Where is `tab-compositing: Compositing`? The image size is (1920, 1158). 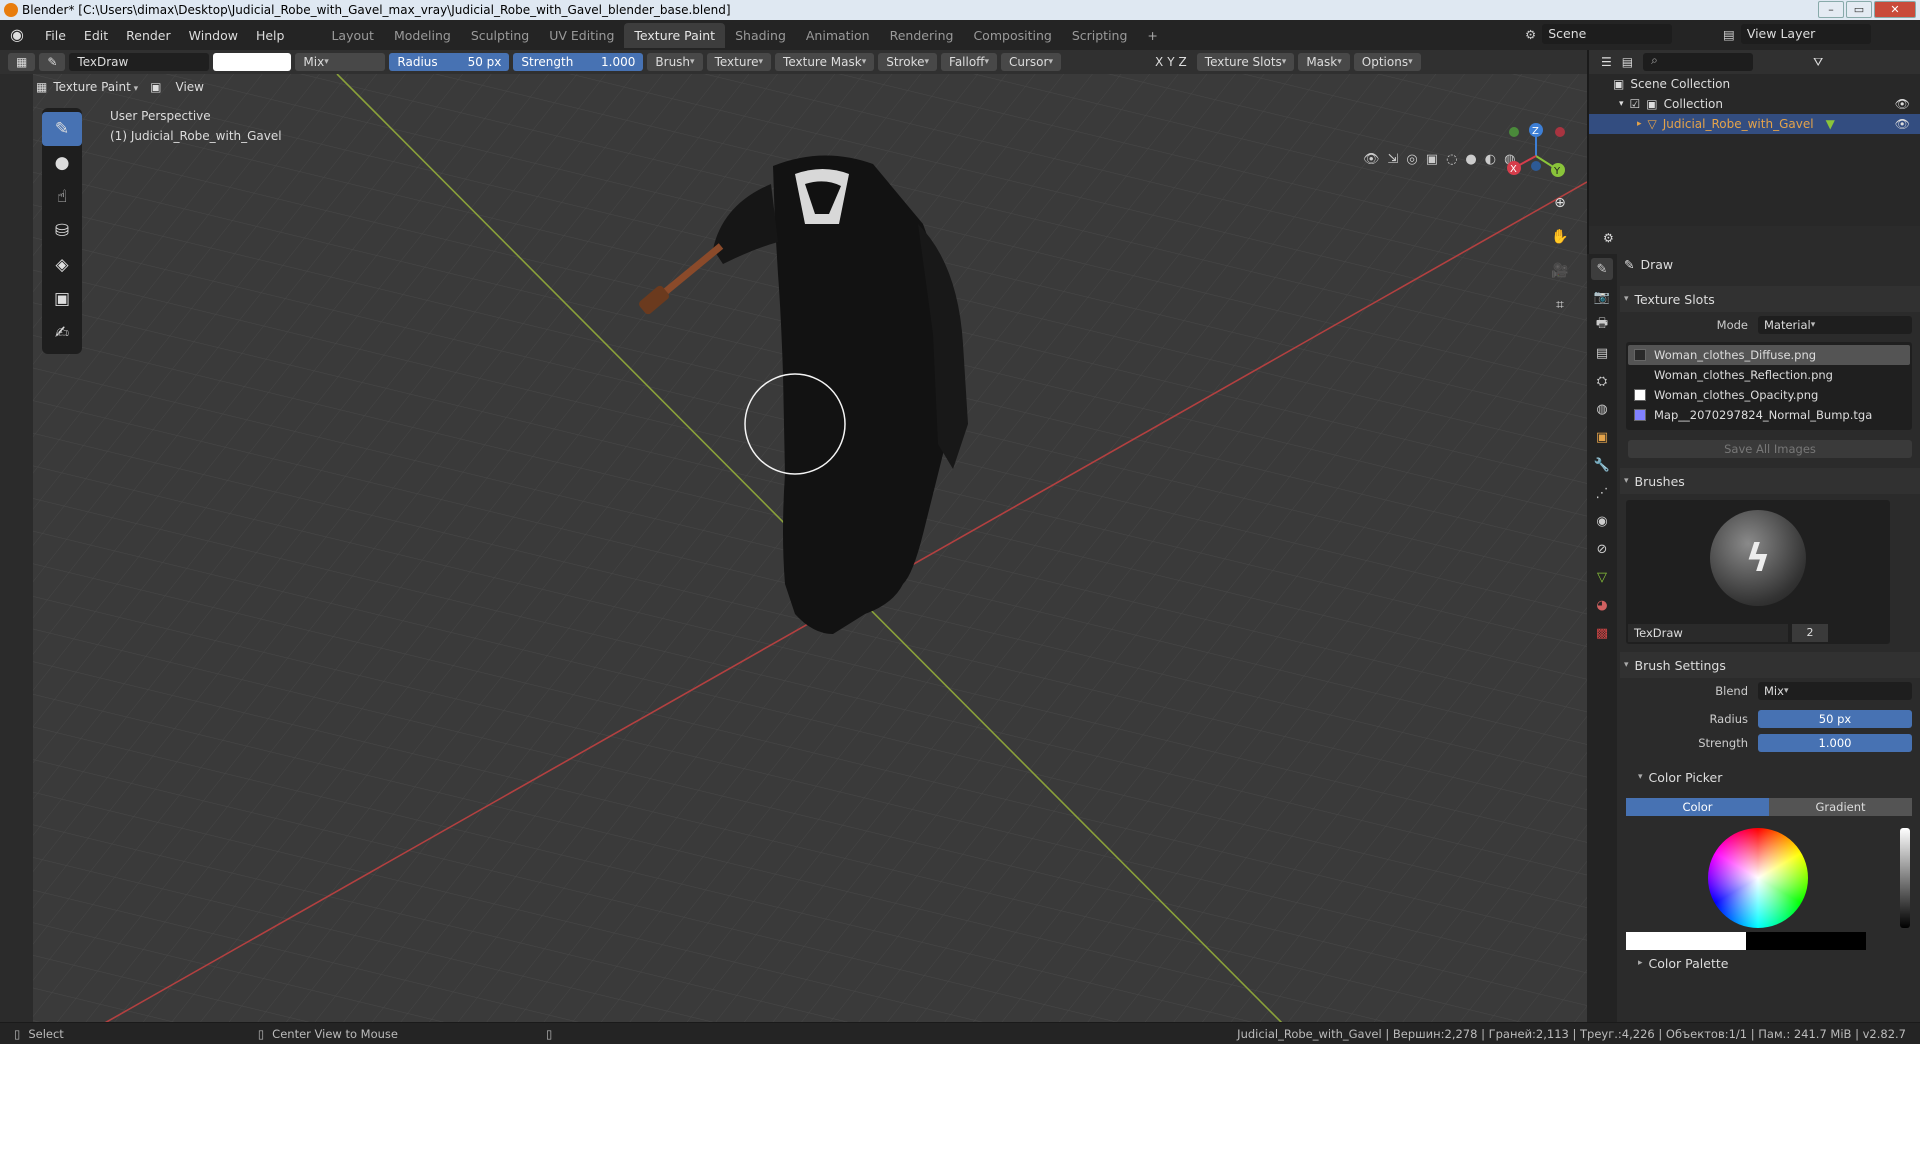
tab-compositing: Compositing is located at coordinates (1012, 35).